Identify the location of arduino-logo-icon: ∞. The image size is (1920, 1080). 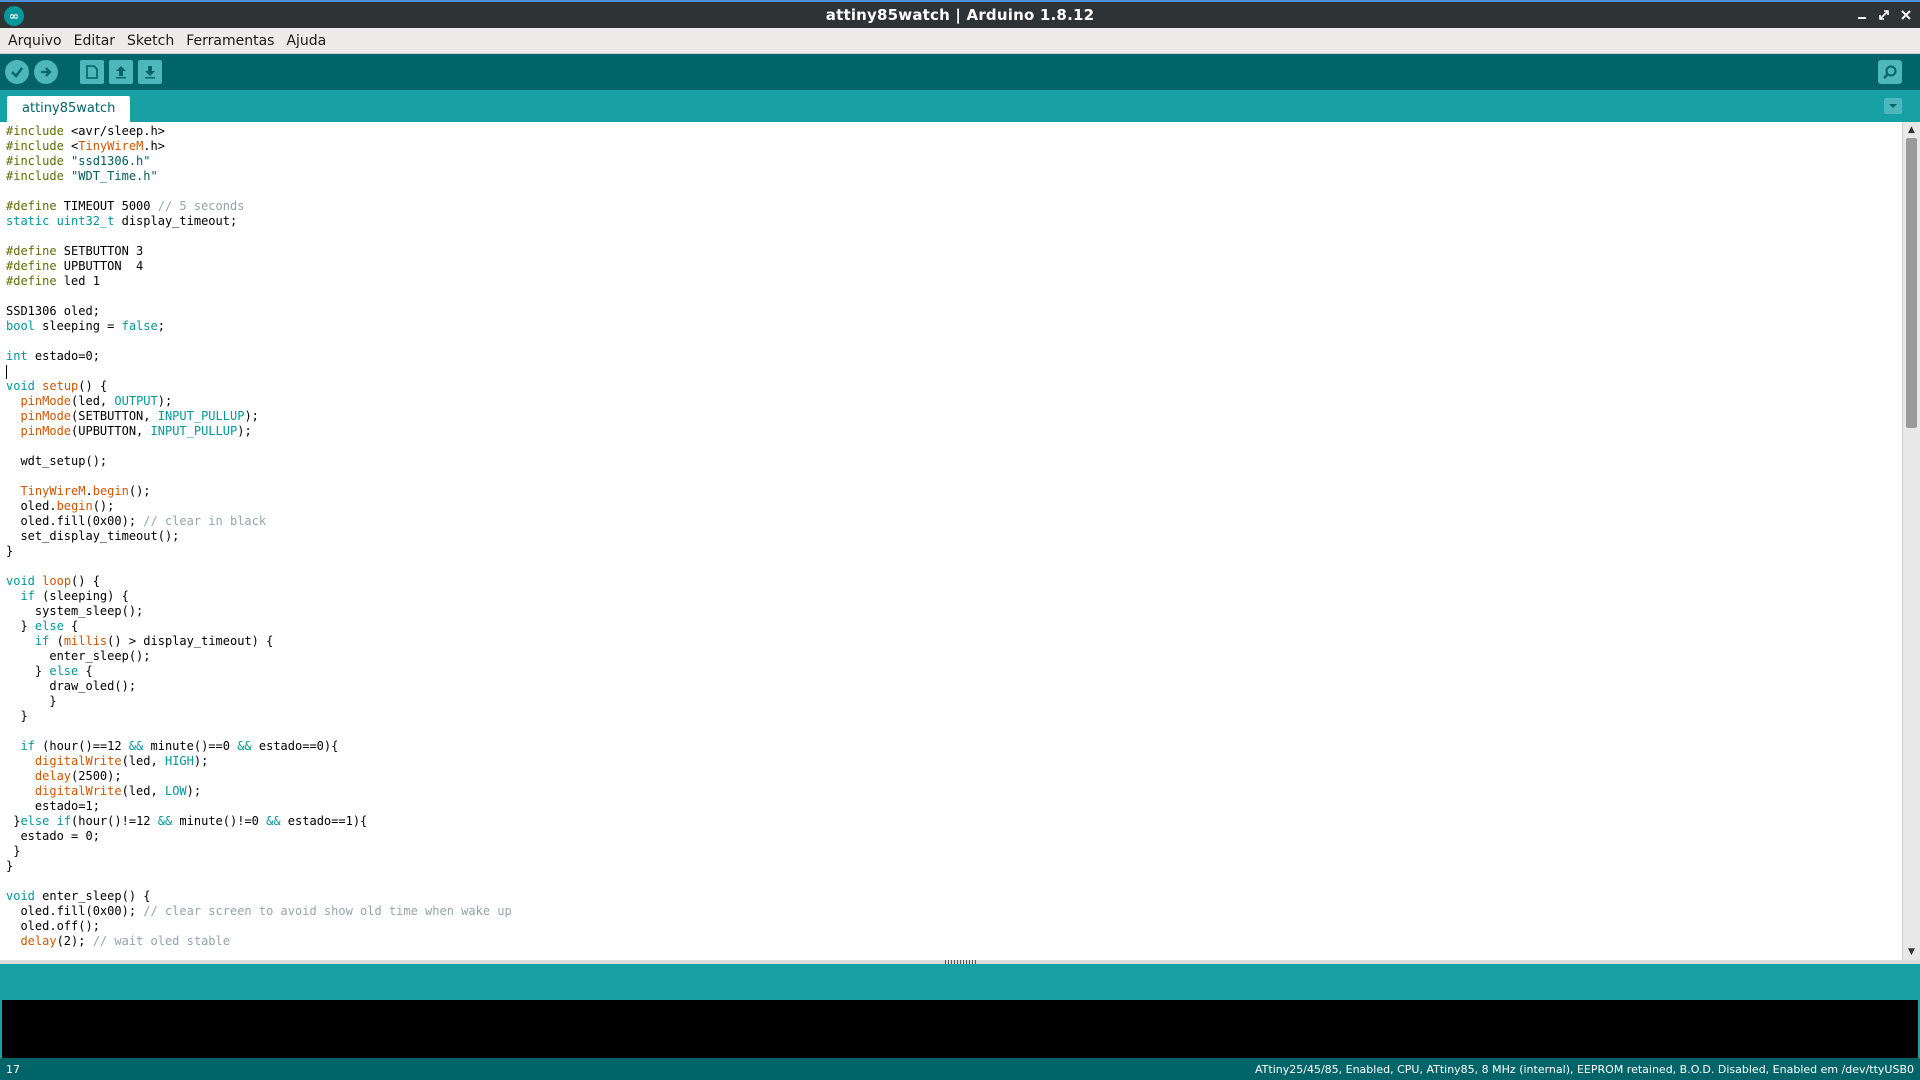
(14, 16).